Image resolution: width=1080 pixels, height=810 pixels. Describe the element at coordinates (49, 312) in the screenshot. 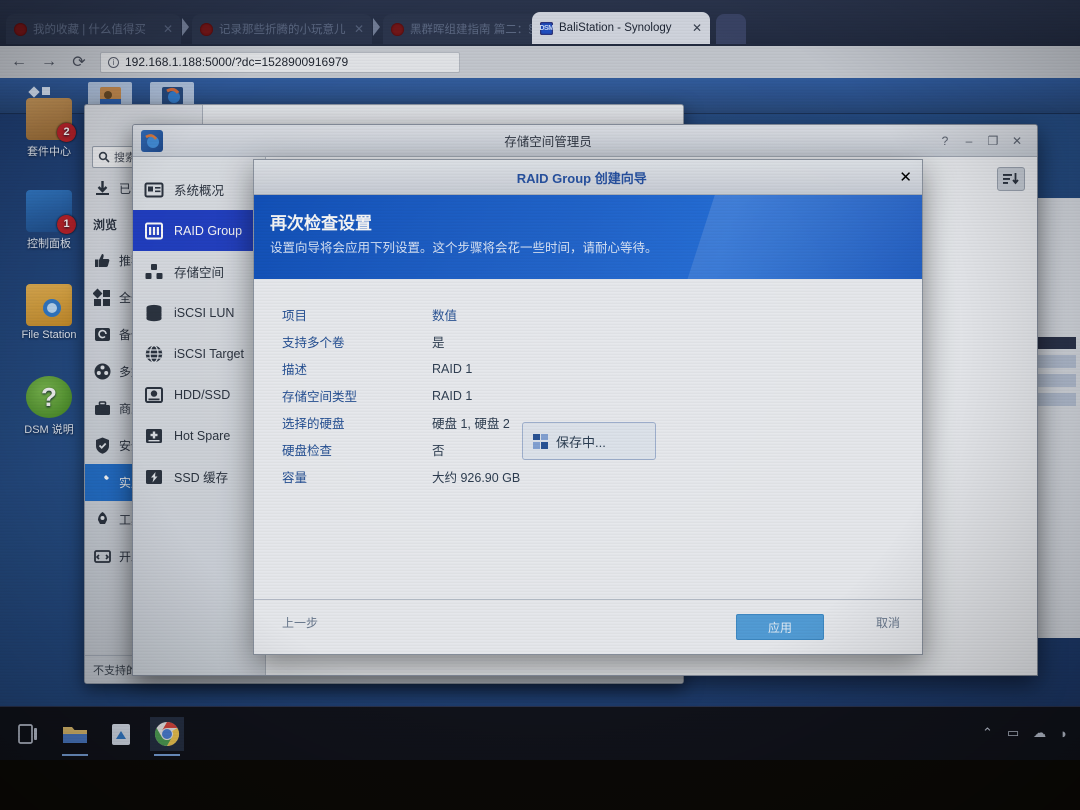

I see `desktop-icon-file-station: File Station` at that location.